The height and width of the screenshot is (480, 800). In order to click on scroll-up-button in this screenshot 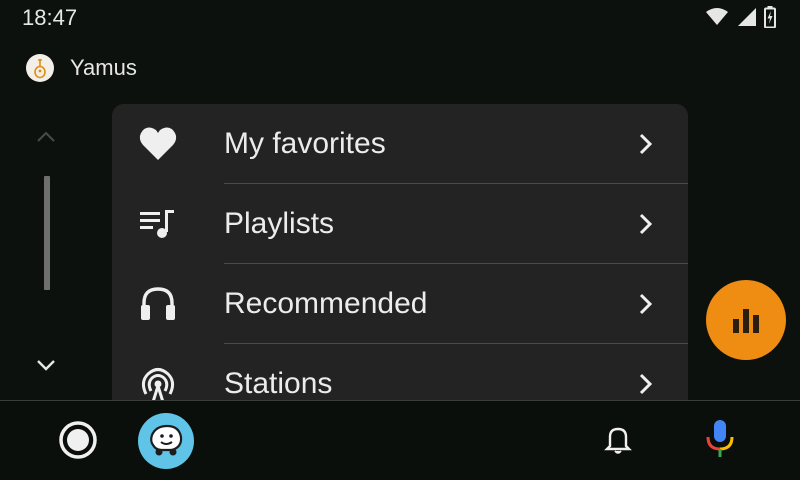, I will do `click(46, 138)`.